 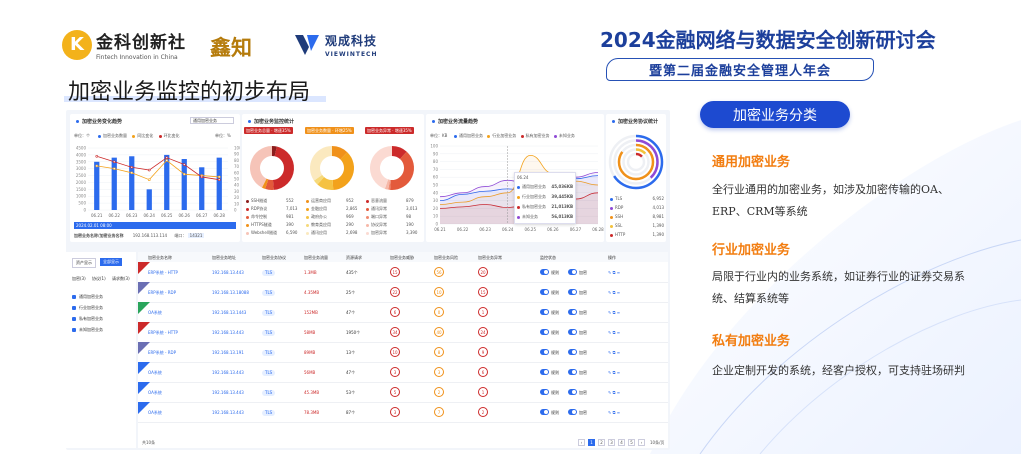 I want to click on y-tick-label: 4500, so click(x=81, y=148).